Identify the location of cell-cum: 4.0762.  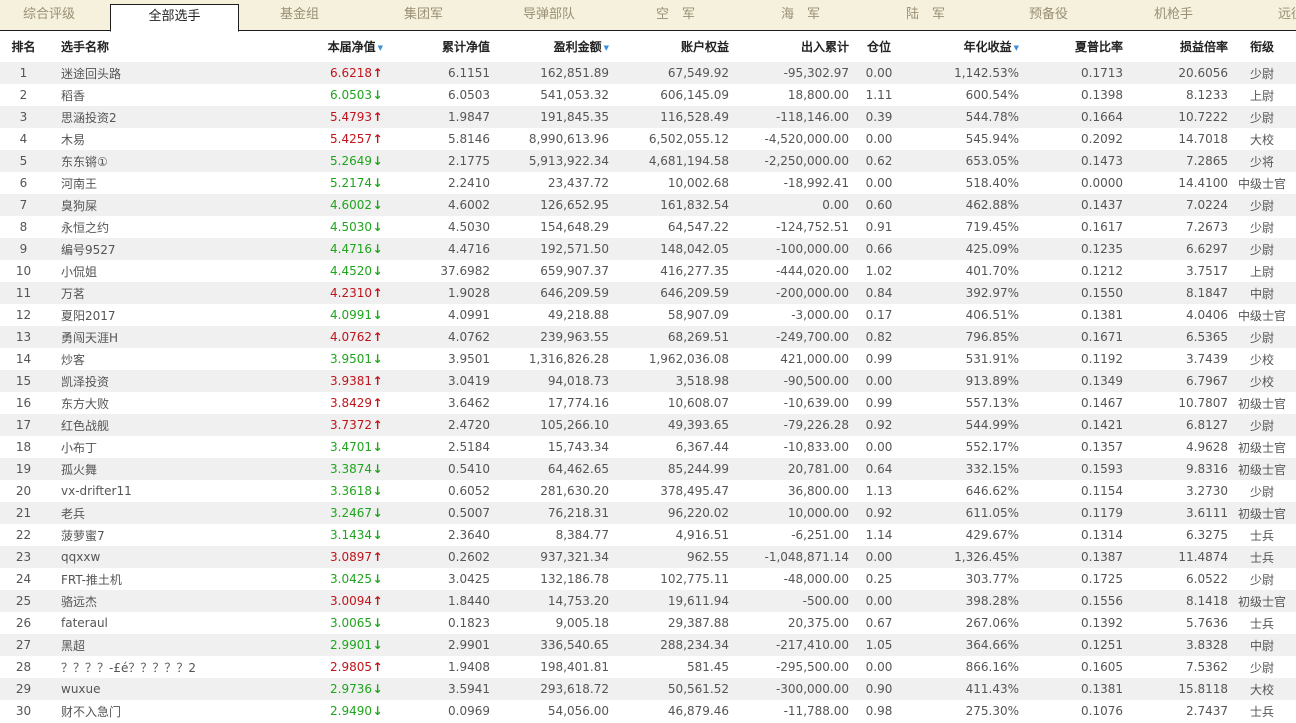
(436, 337).